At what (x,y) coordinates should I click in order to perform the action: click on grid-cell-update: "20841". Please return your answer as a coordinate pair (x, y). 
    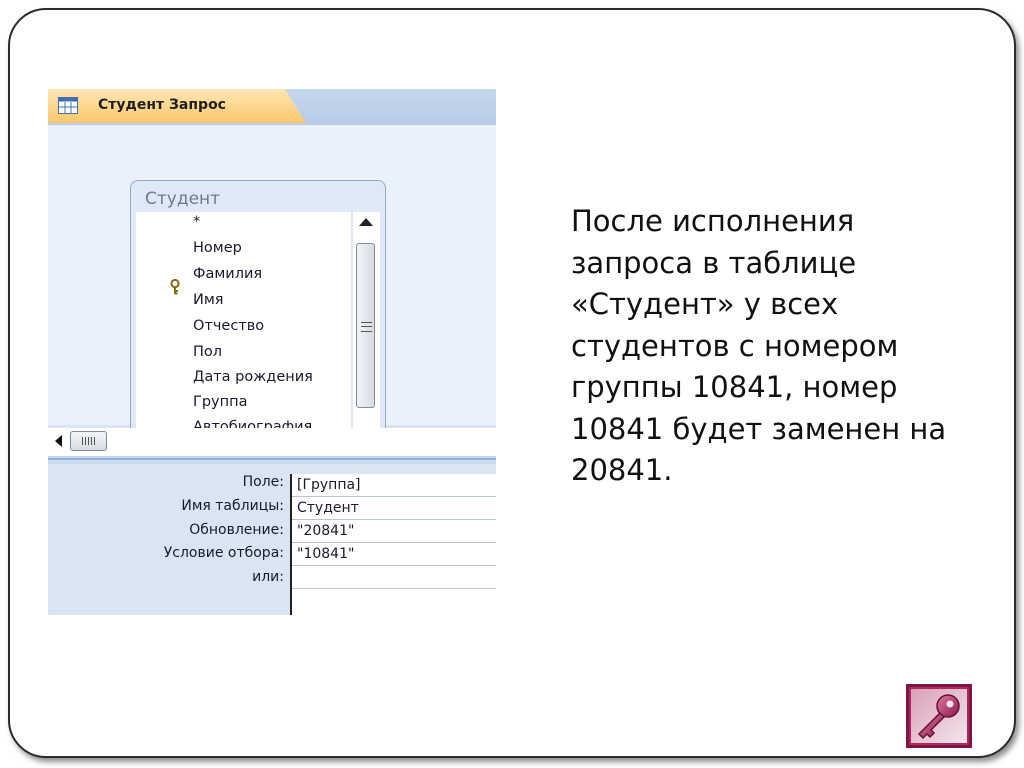
    Looking at the image, I should click on (394, 531).